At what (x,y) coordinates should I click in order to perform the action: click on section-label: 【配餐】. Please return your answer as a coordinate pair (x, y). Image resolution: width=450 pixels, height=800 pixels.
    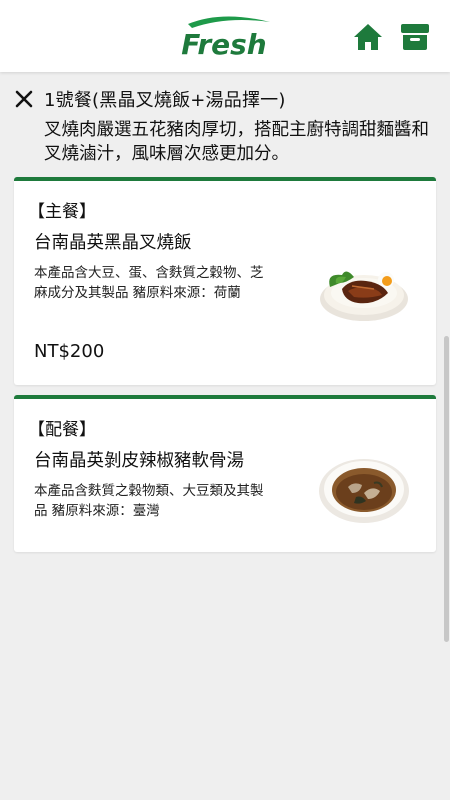
    Looking at the image, I should click on (62, 430).